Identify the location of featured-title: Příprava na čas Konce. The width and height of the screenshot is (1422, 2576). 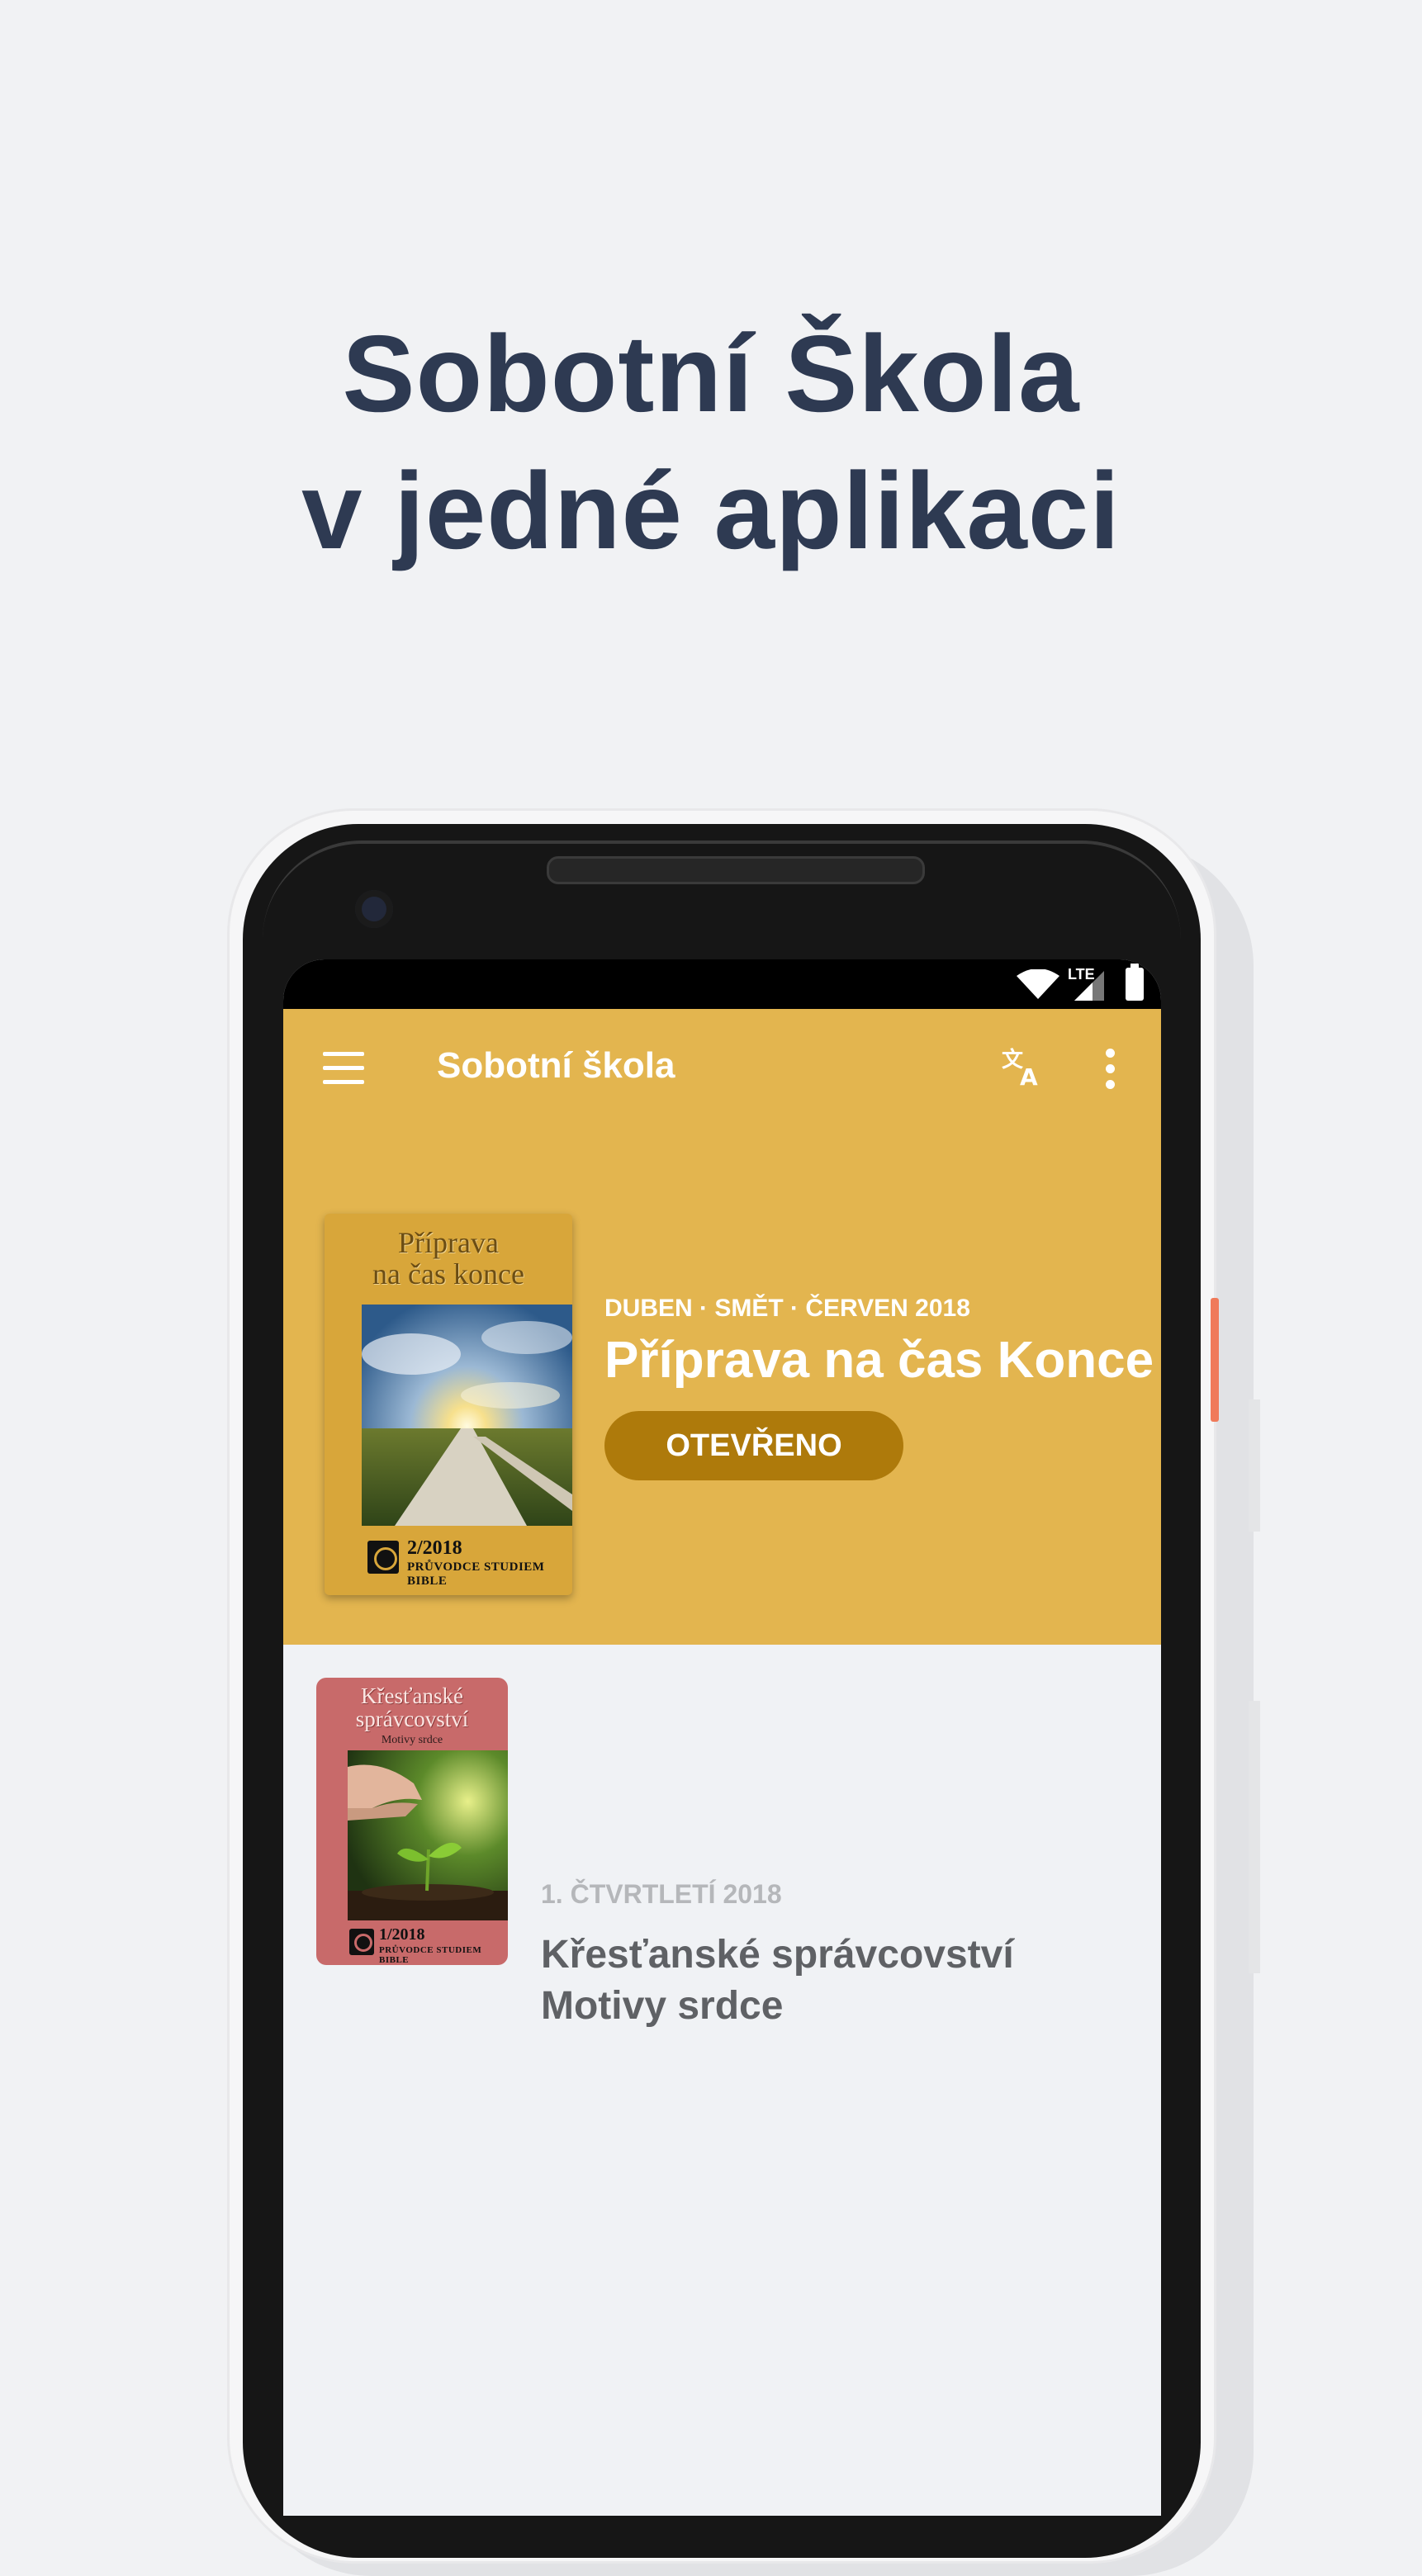
(879, 1360).